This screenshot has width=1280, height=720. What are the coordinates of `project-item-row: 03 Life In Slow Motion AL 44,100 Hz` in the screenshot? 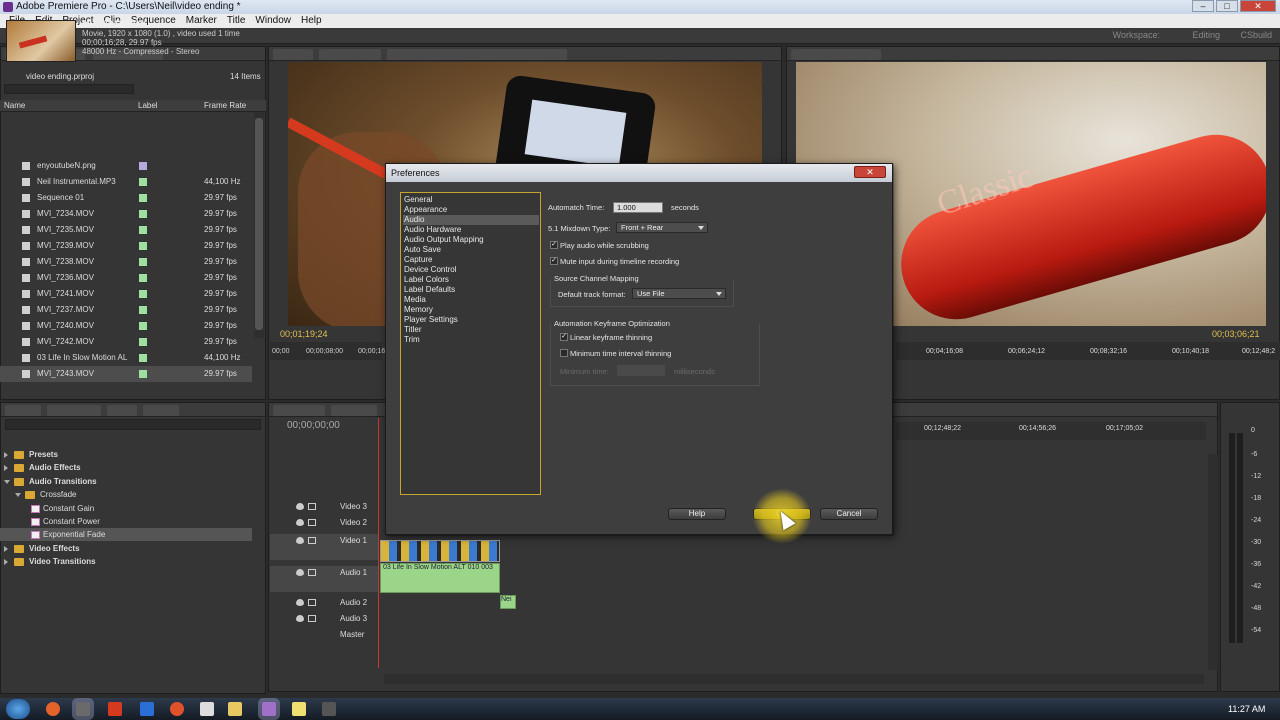 It's located at (126, 358).